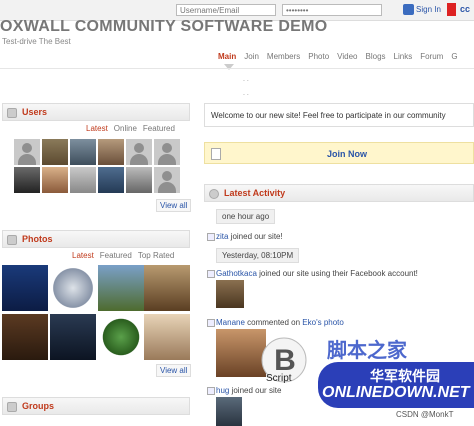  What do you see at coordinates (451, 9) in the screenshot?
I see `facebook-icon` at bounding box center [451, 9].